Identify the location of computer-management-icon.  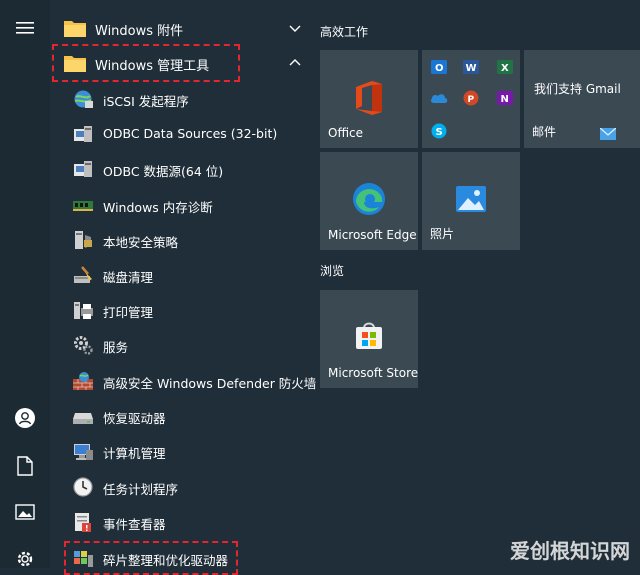
(83, 452).